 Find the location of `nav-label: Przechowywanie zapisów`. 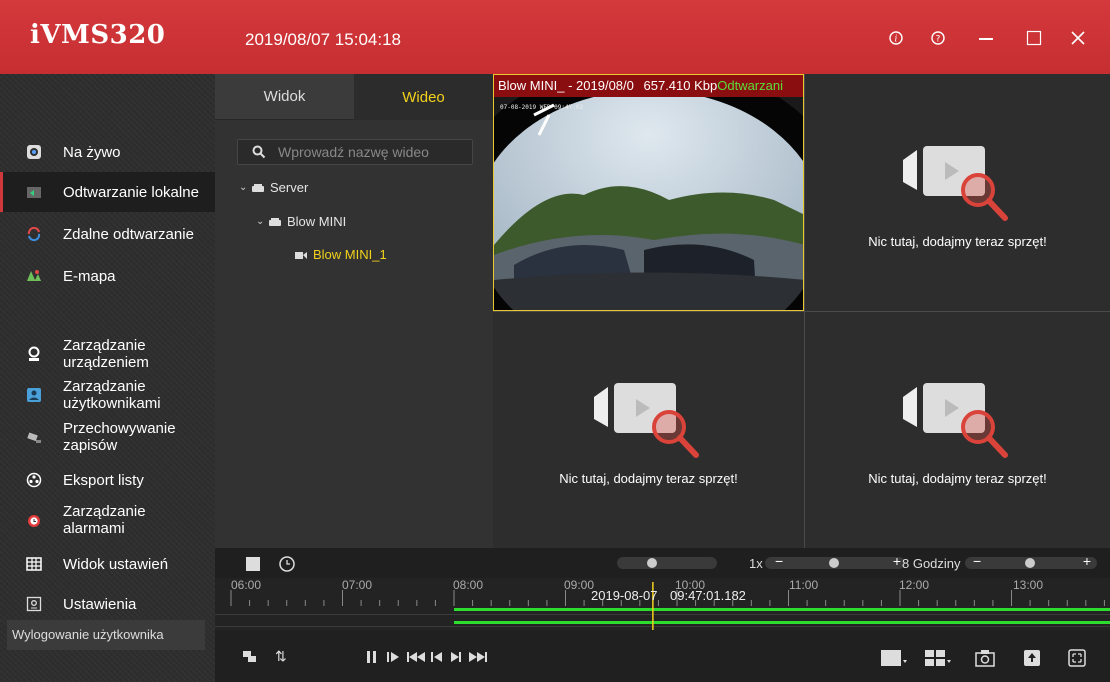

nav-label: Przechowywanie zapisów is located at coordinates (119, 437).